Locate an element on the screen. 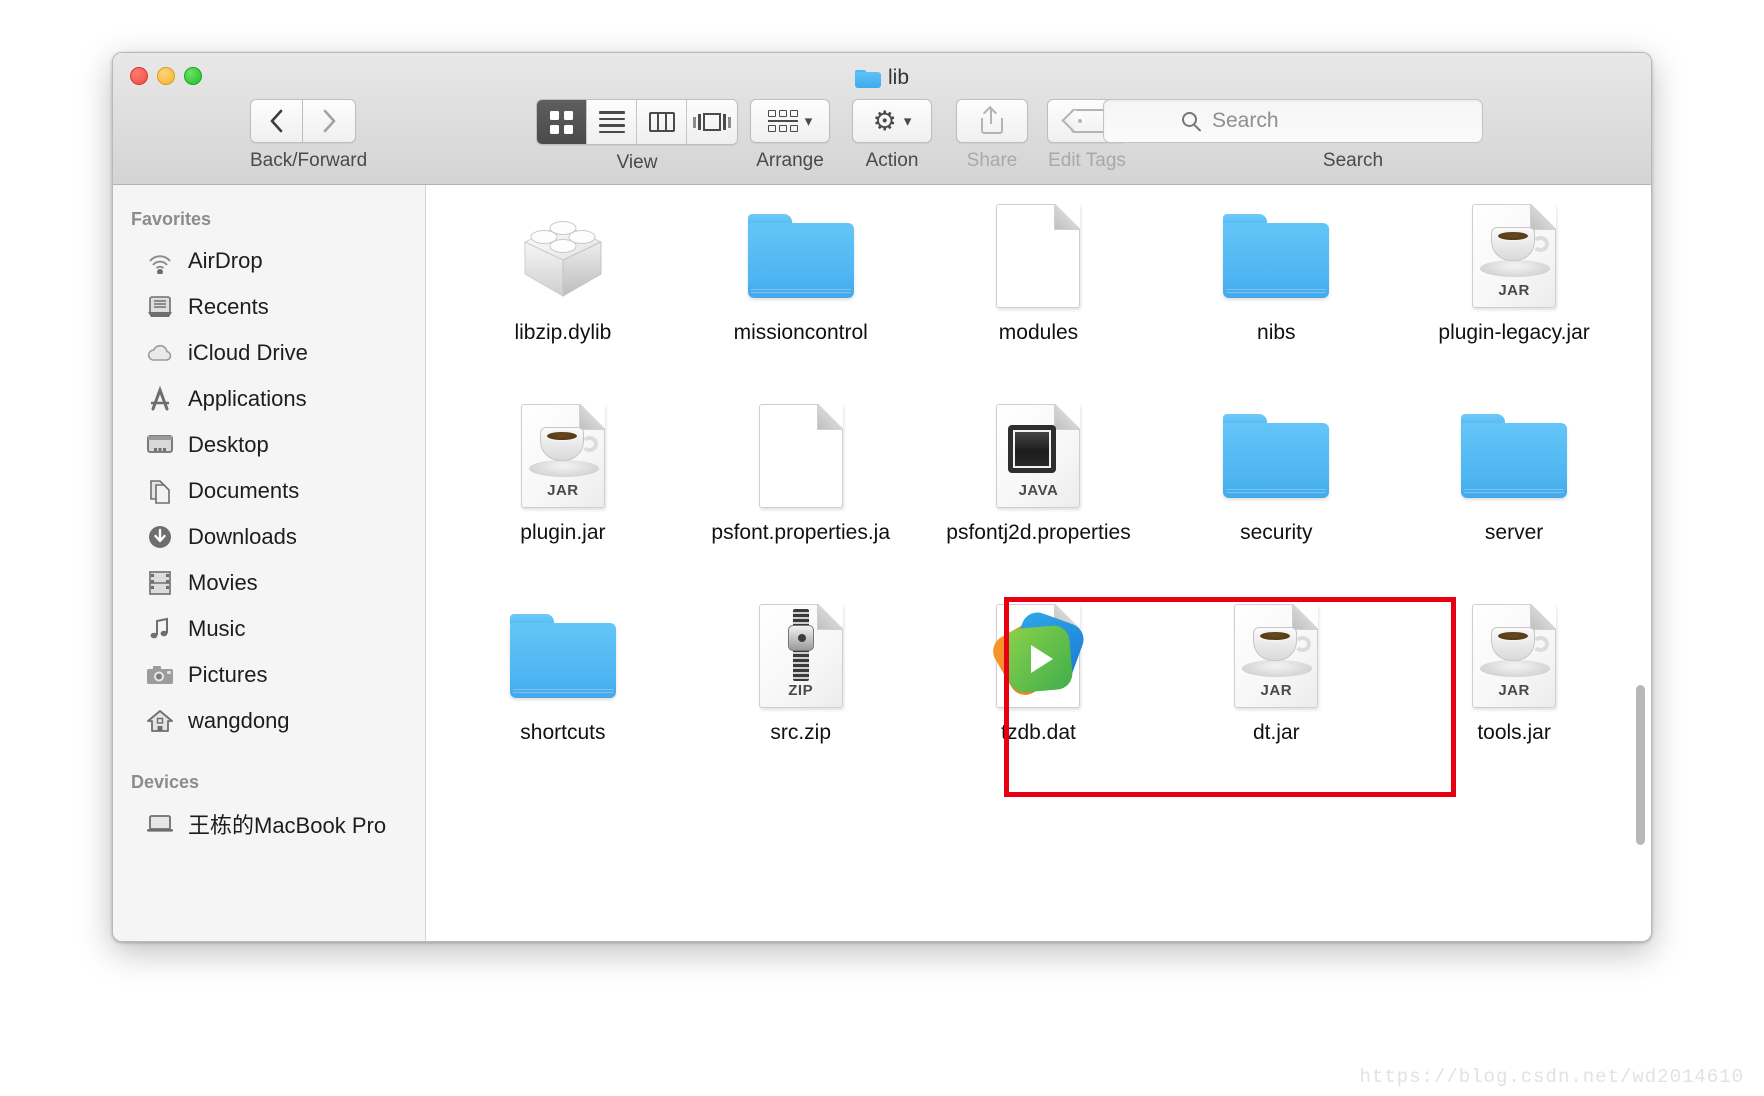 The image size is (1764, 1096). file-name: plugin-legacy.jar is located at coordinates (1514, 332).